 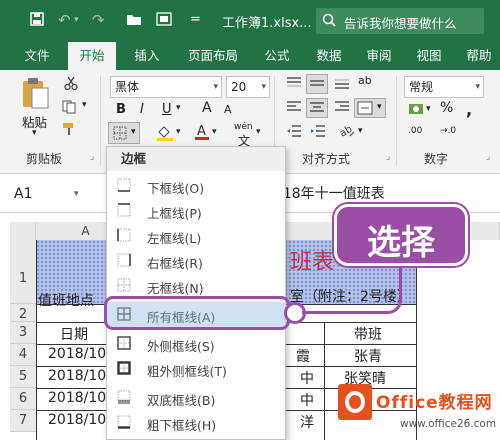 I want to click on cell-a5: 2018/10, so click(x=77, y=376).